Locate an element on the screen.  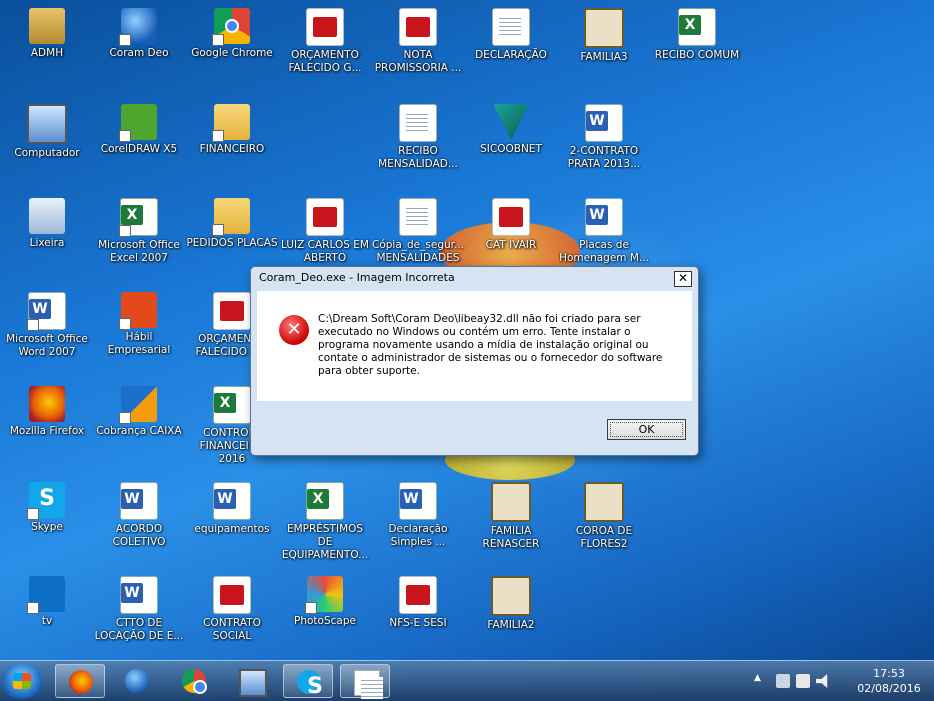
clock-date: 02/08/2016 is located at coordinates (889, 688).